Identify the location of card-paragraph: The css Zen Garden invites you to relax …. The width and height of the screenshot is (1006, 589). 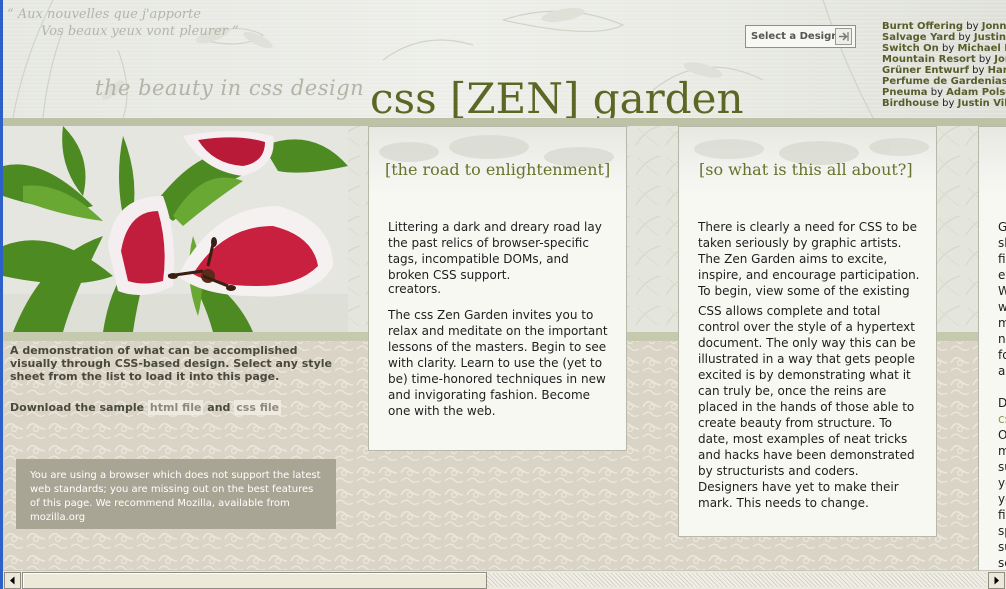
(498, 363).